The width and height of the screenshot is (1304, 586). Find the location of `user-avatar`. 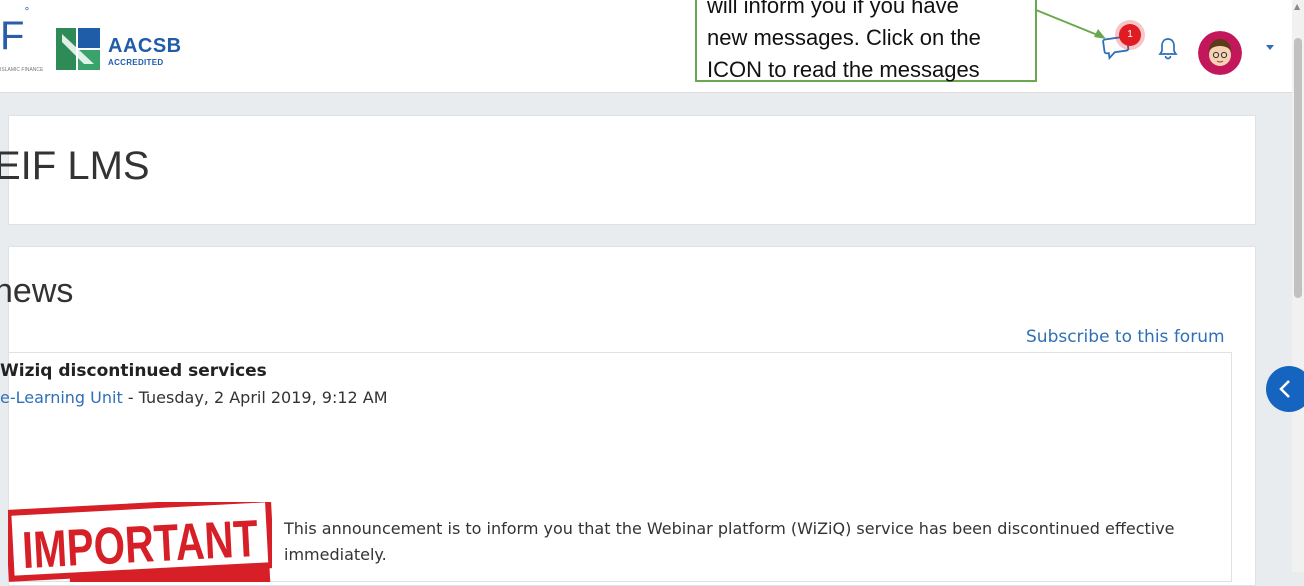

user-avatar is located at coordinates (1220, 53).